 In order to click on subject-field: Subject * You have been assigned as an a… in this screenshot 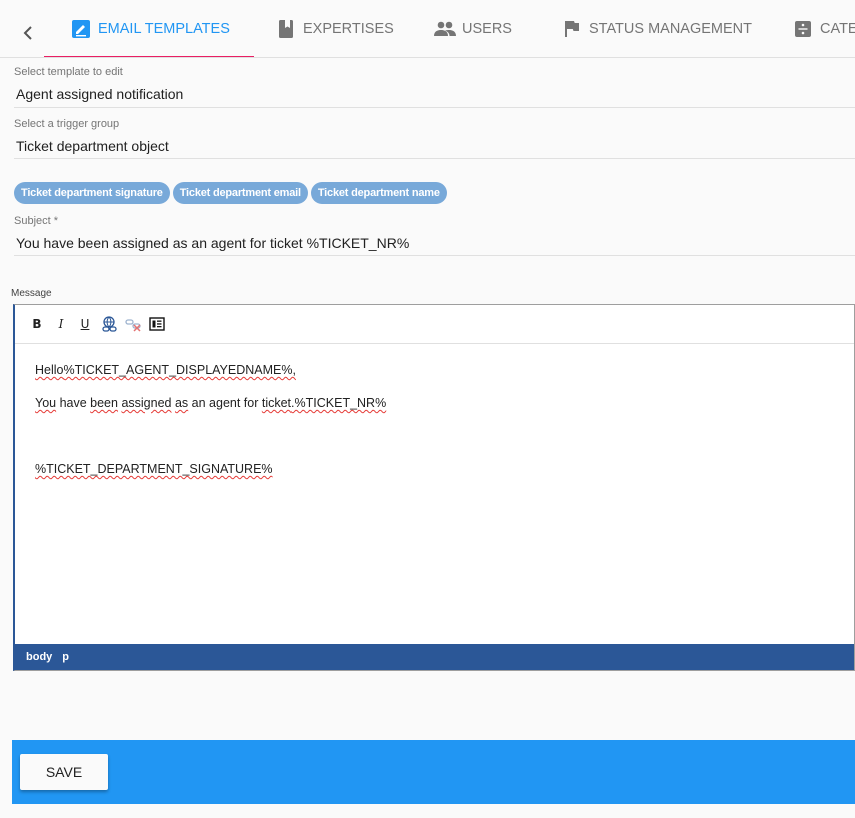, I will do `click(434, 236)`.